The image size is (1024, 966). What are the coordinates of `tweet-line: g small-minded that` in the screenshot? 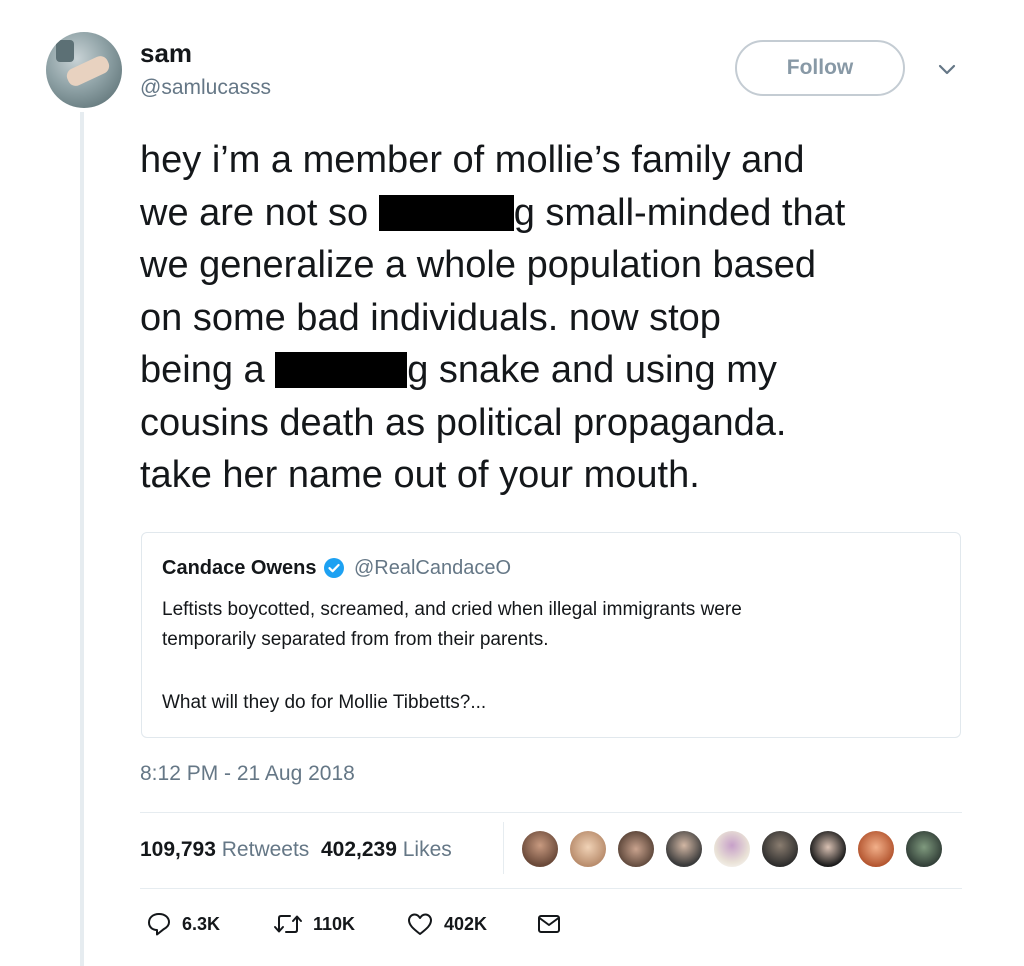 It's located at (679, 212).